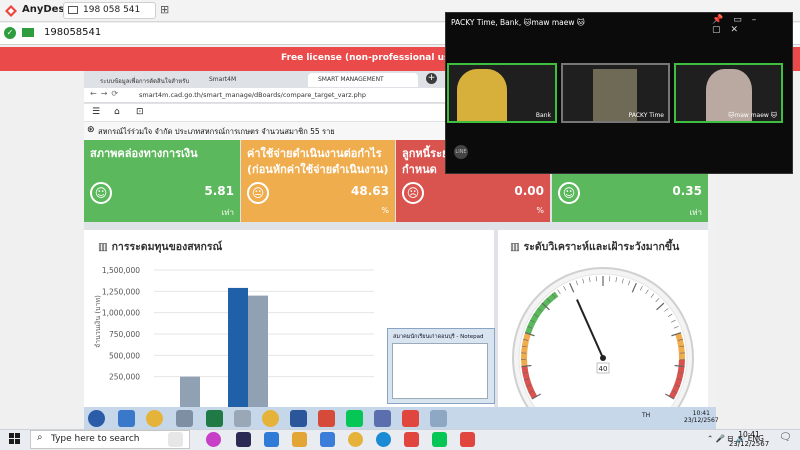  I want to click on participant-tile: Bank, so click(502, 93).